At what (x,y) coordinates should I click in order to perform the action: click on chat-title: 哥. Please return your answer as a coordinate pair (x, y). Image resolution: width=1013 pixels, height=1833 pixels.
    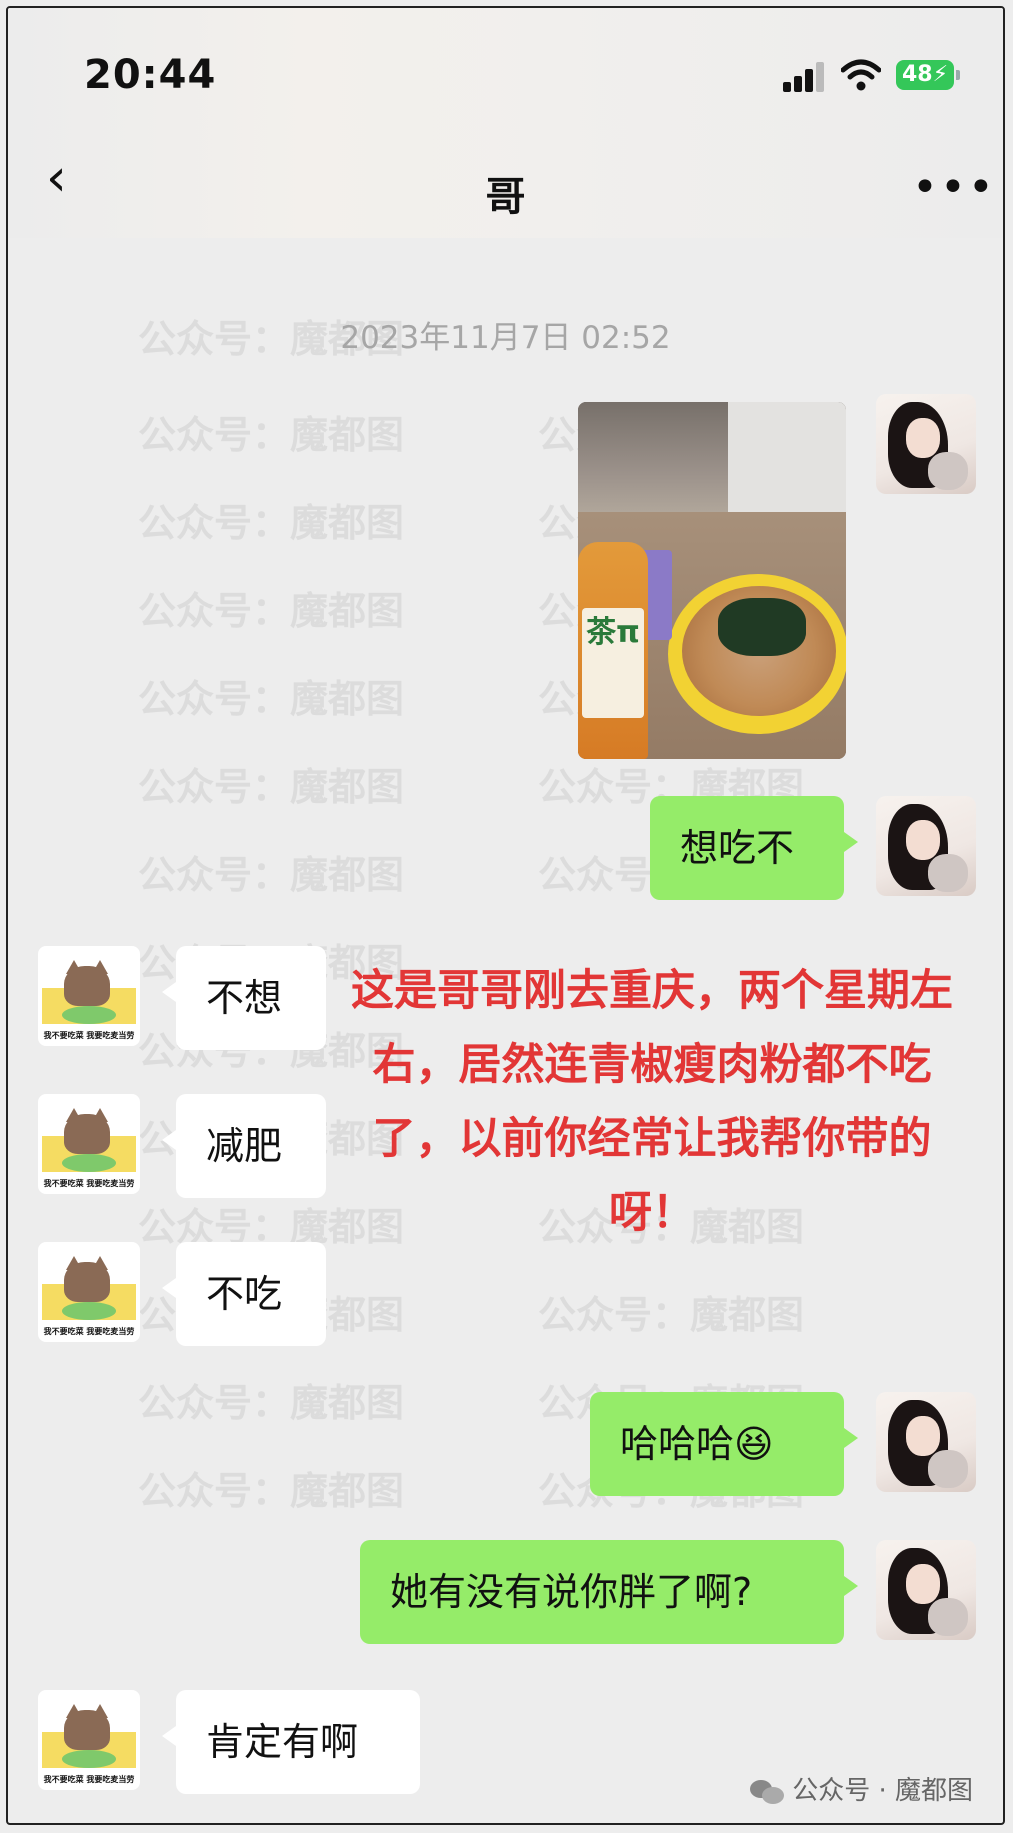
    Looking at the image, I should click on (505, 197).